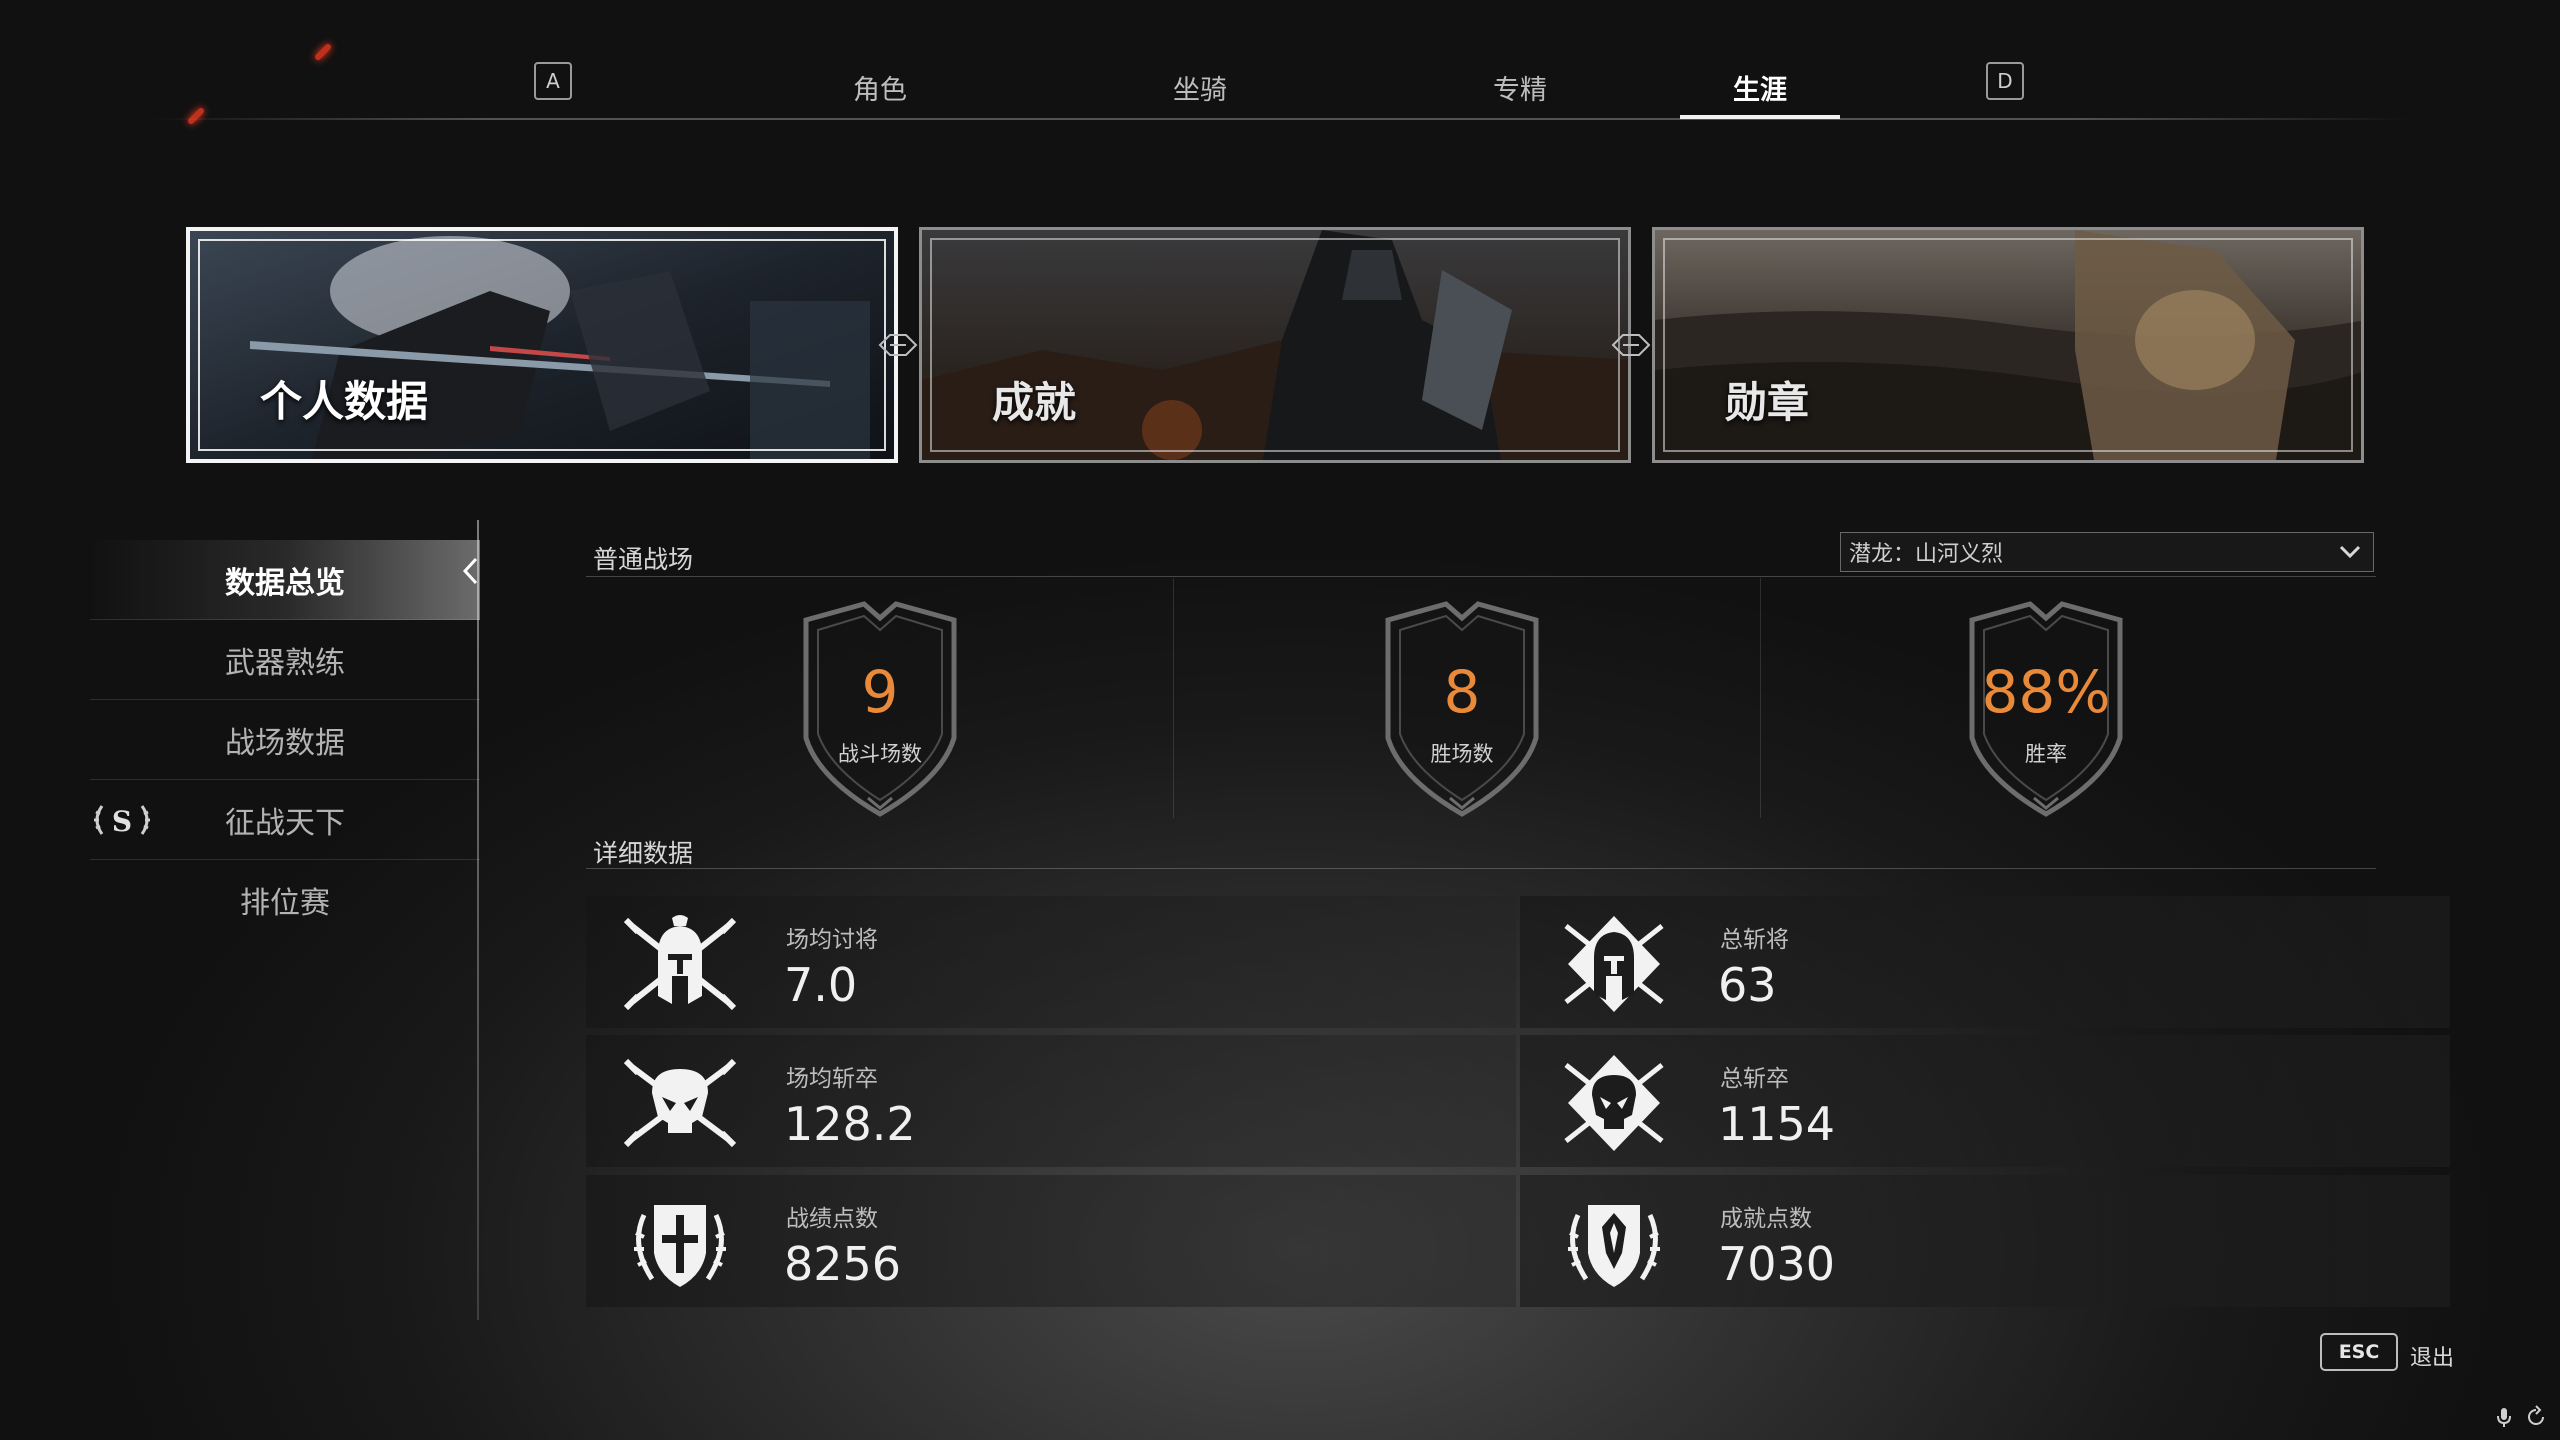 This screenshot has height=1440, width=2560. What do you see at coordinates (2359, 1352) in the screenshot?
I see `esc-key-hint: ESC` at bounding box center [2359, 1352].